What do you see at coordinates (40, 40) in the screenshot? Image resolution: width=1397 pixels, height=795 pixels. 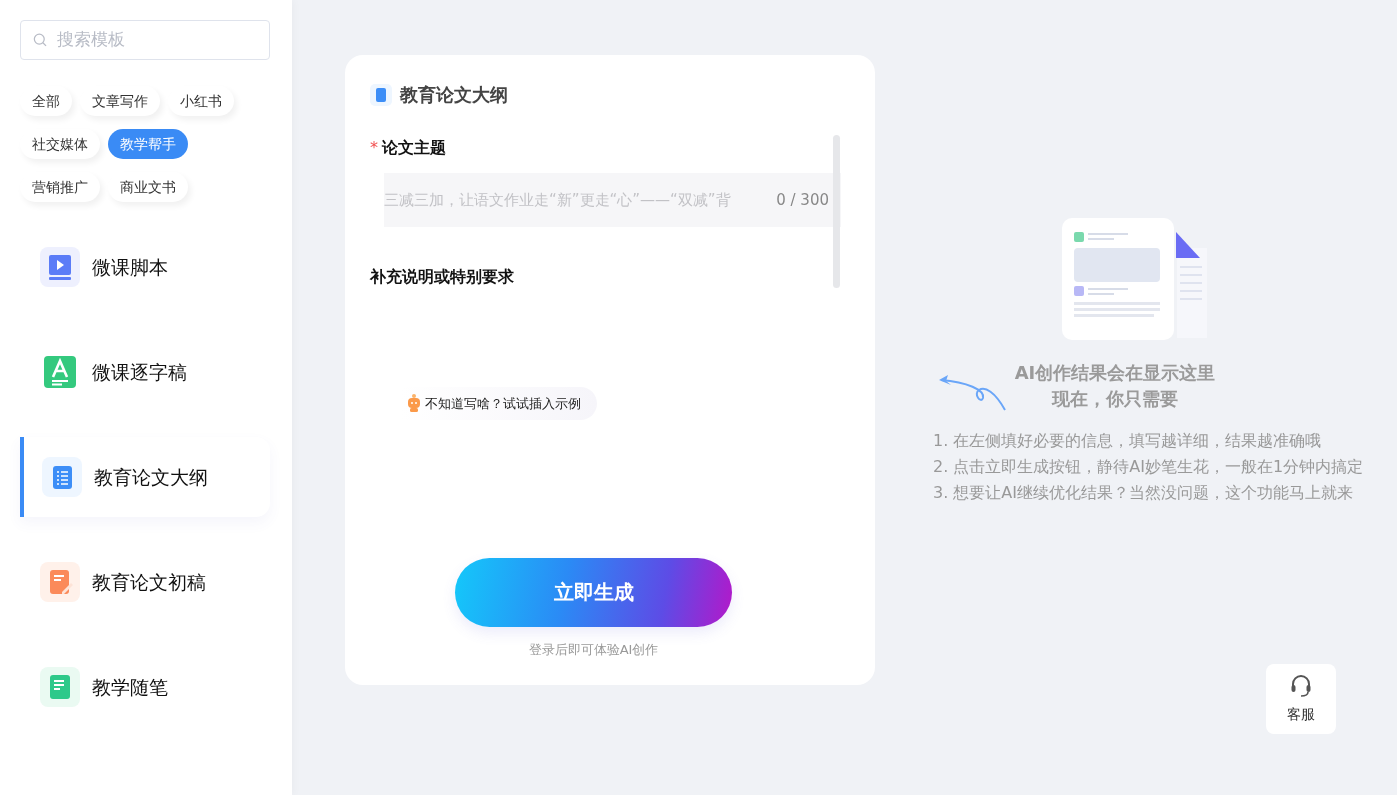 I see `search-icon` at bounding box center [40, 40].